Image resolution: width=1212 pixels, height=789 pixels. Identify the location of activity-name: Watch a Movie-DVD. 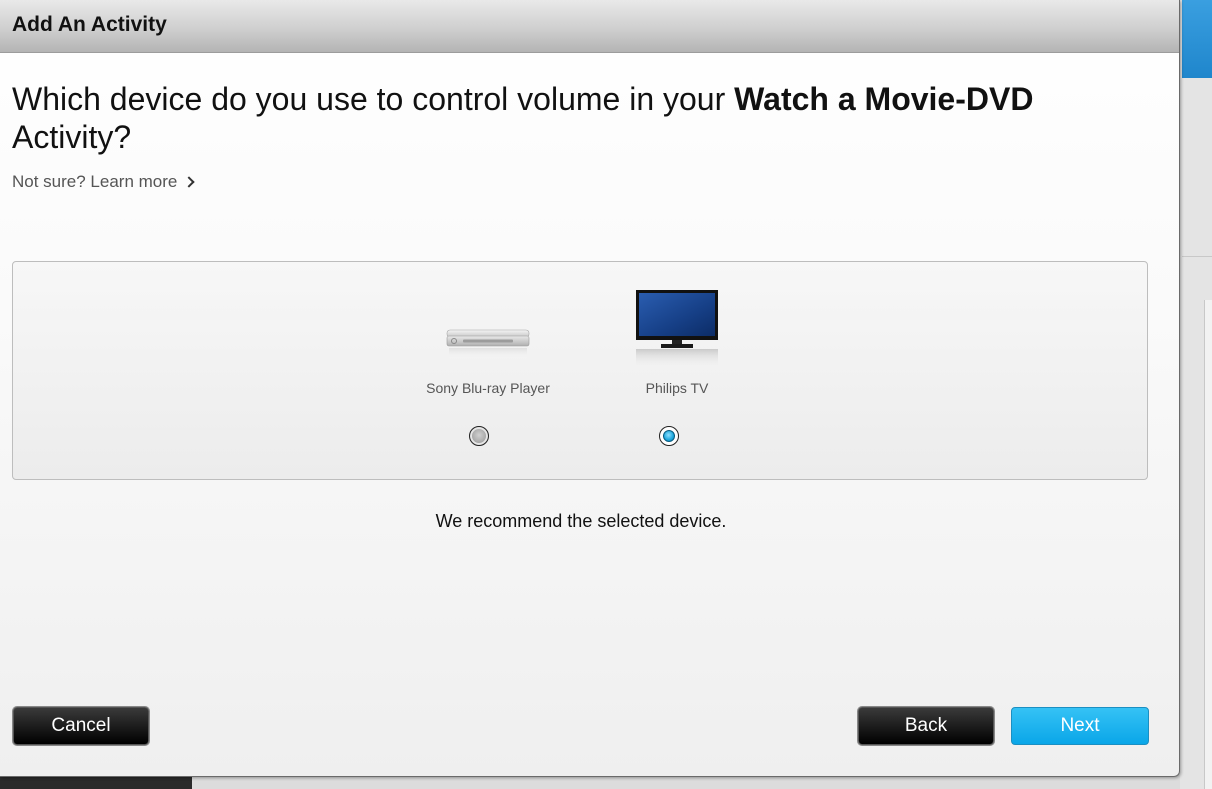
(884, 99).